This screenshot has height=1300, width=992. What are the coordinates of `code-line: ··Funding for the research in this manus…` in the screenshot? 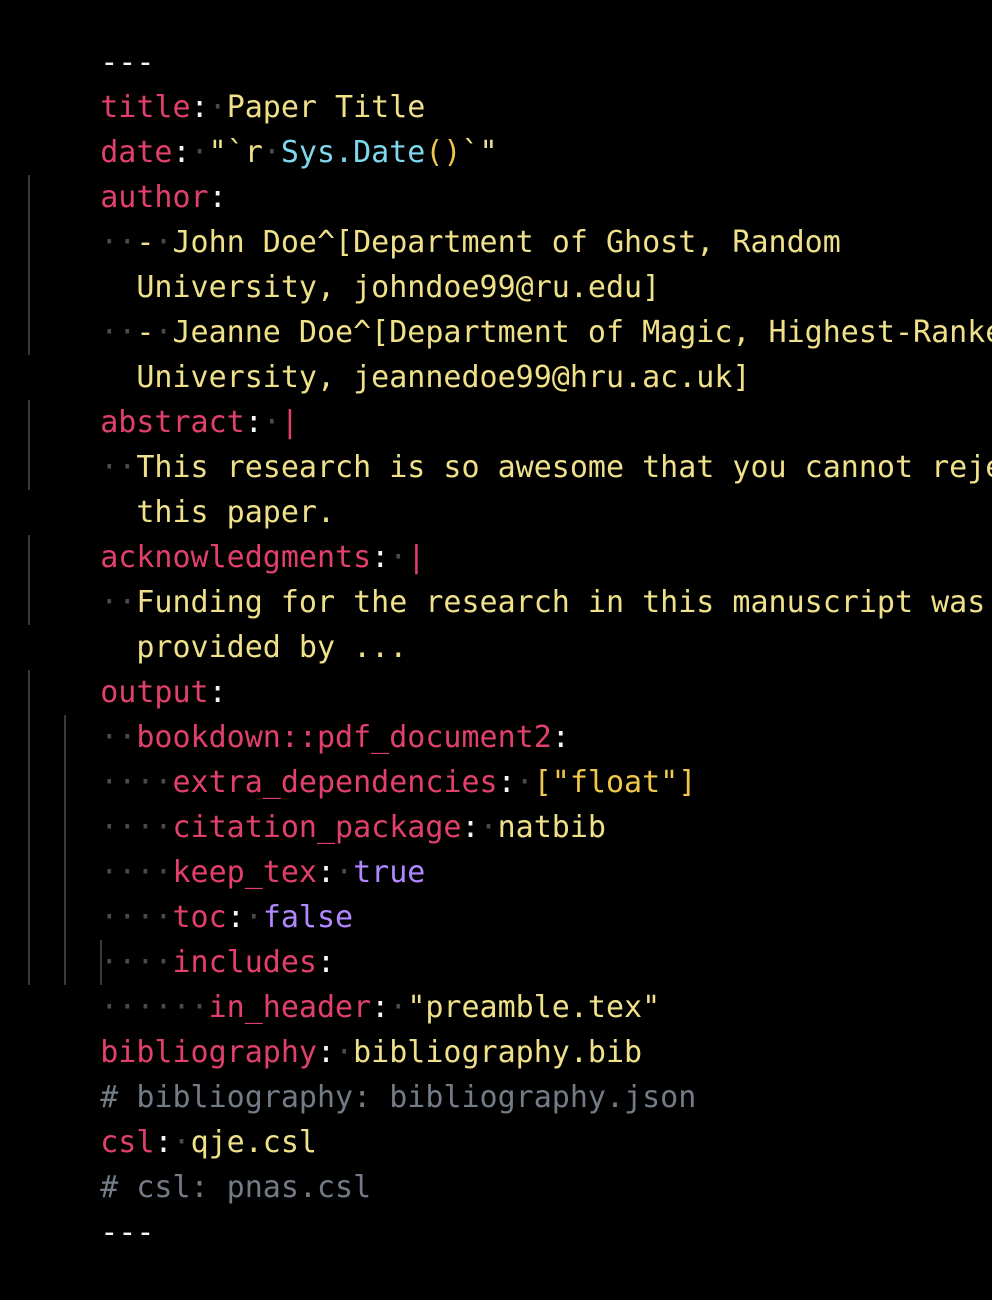 It's located at (506, 557).